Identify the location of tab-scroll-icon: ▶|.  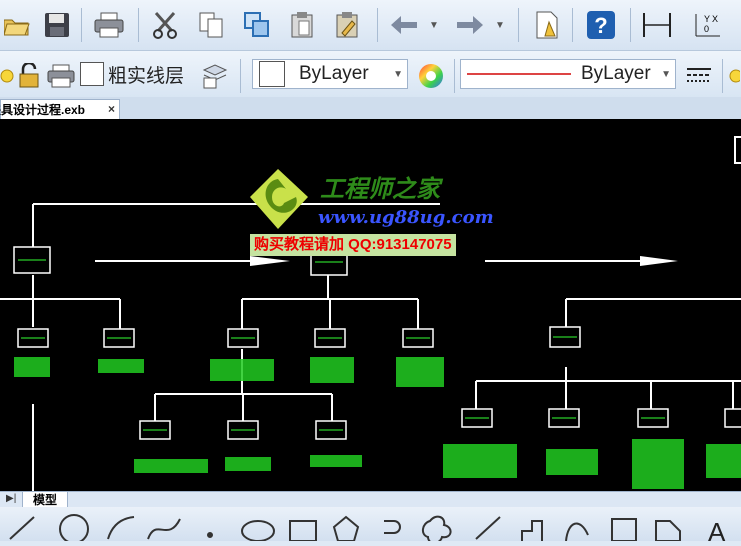
(11, 498).